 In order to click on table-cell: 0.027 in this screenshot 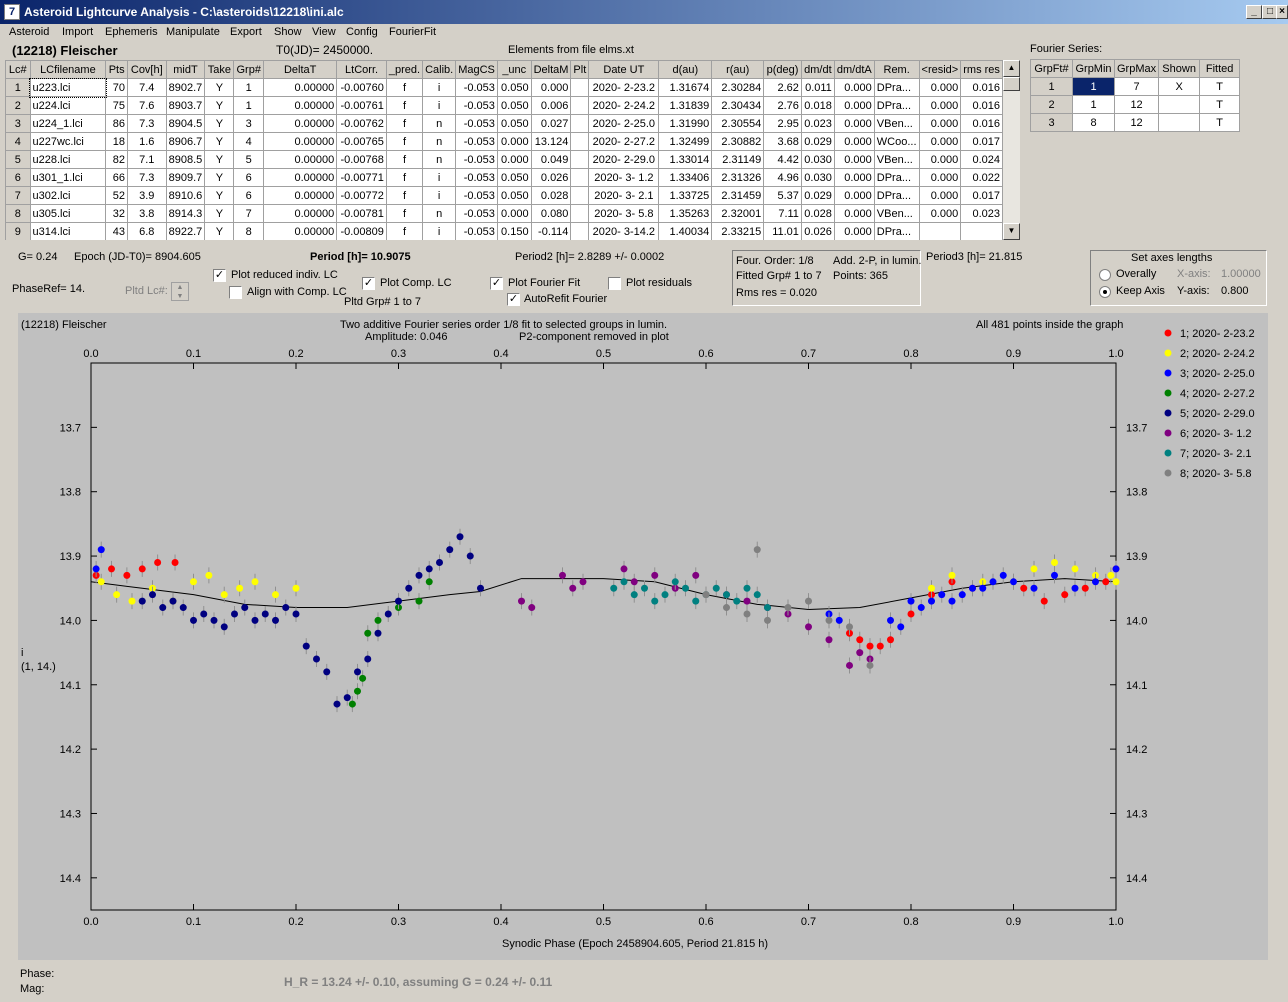, I will do `click(551, 123)`.